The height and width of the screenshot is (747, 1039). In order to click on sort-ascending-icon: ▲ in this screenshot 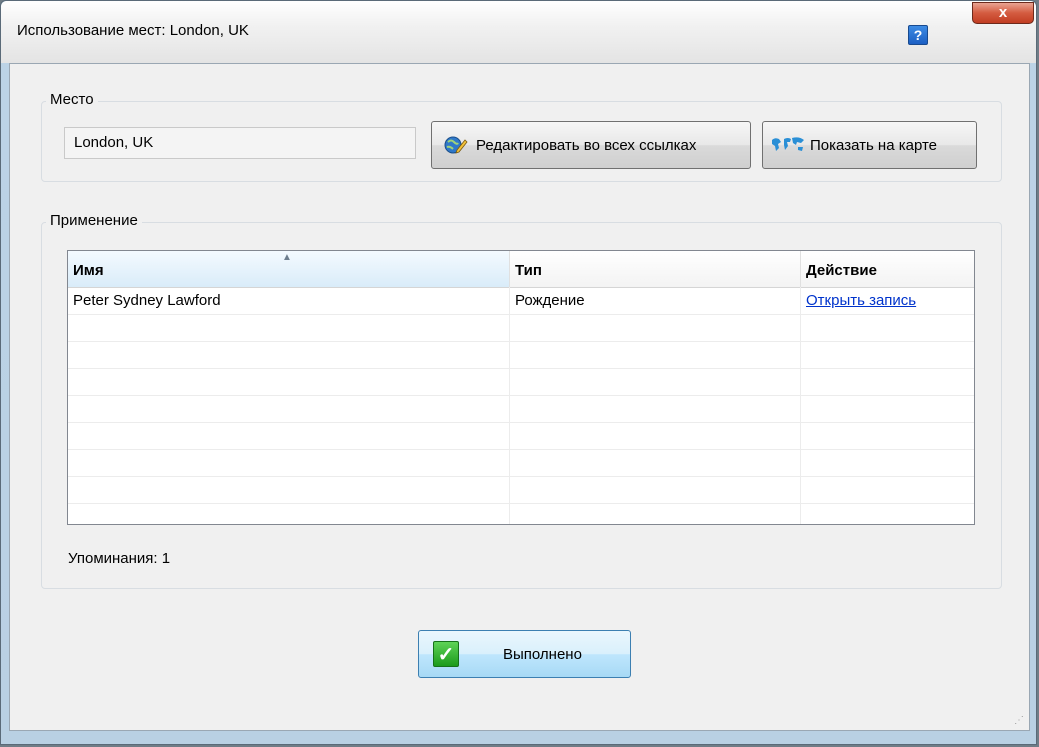, I will do `click(287, 257)`.